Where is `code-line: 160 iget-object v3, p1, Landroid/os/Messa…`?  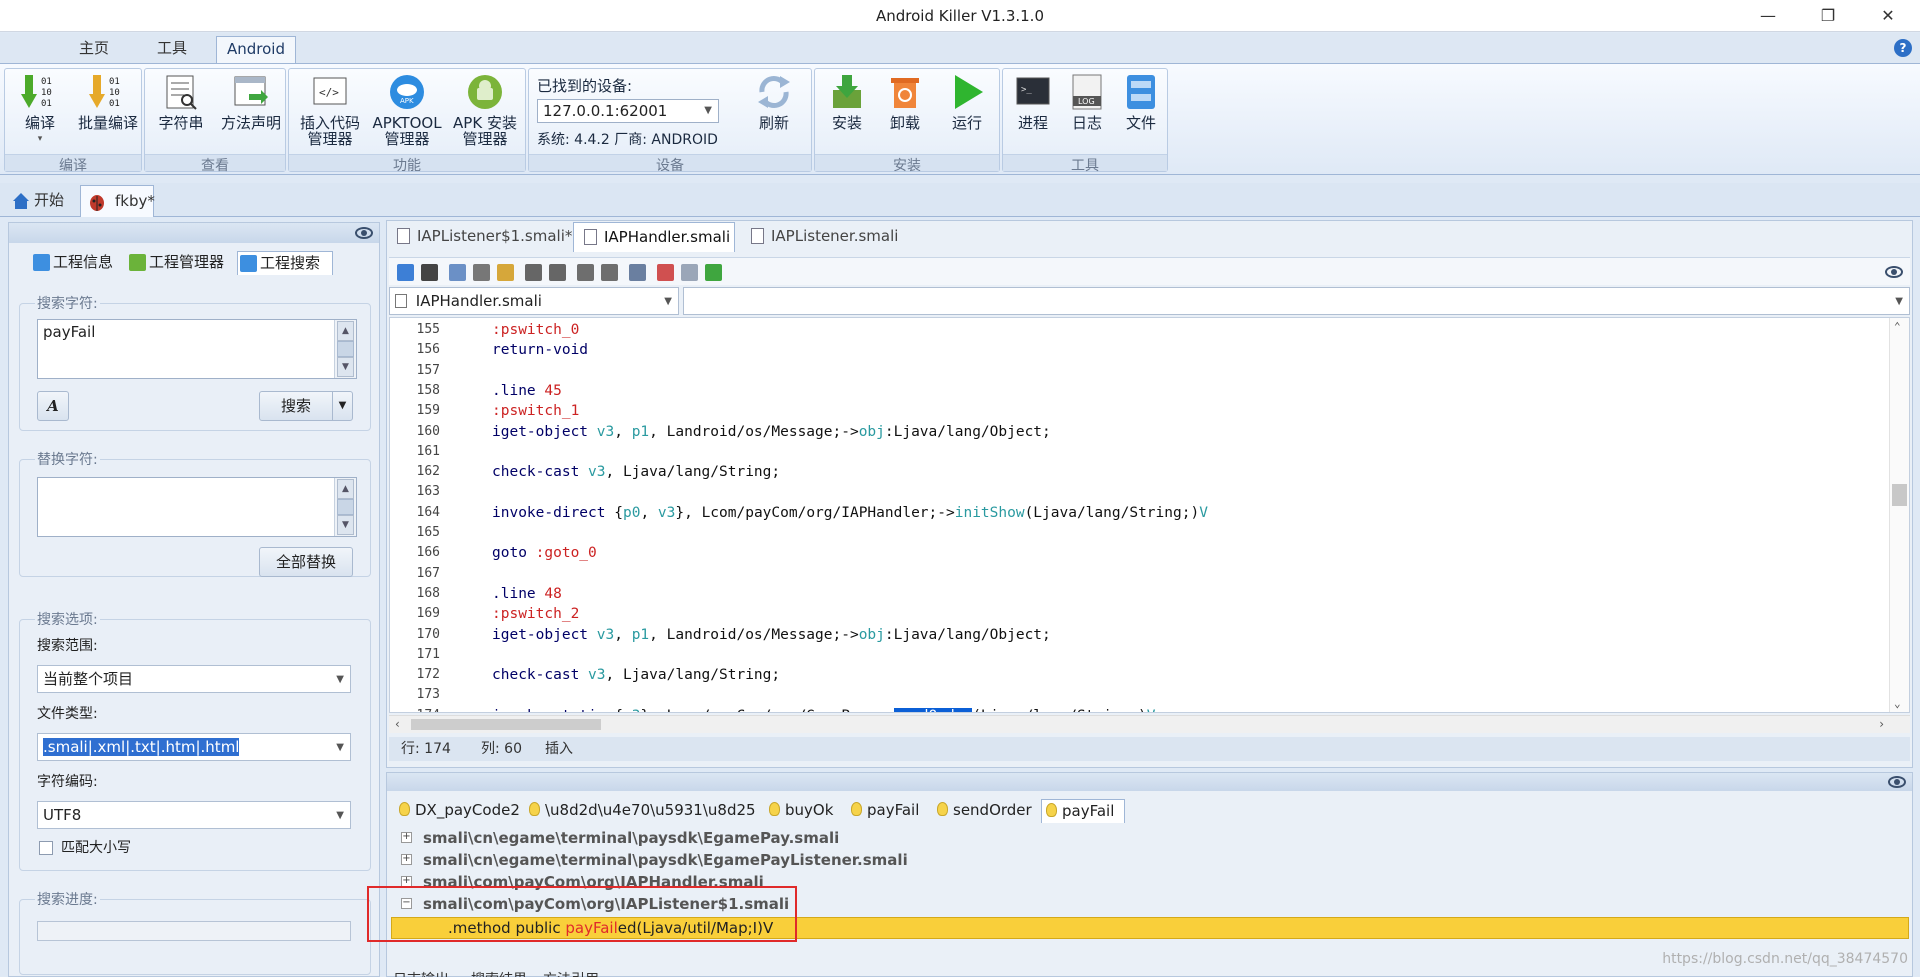 code-line: 160 iget-object v3, p1, Landroid/os/Messa… is located at coordinates (1135, 432).